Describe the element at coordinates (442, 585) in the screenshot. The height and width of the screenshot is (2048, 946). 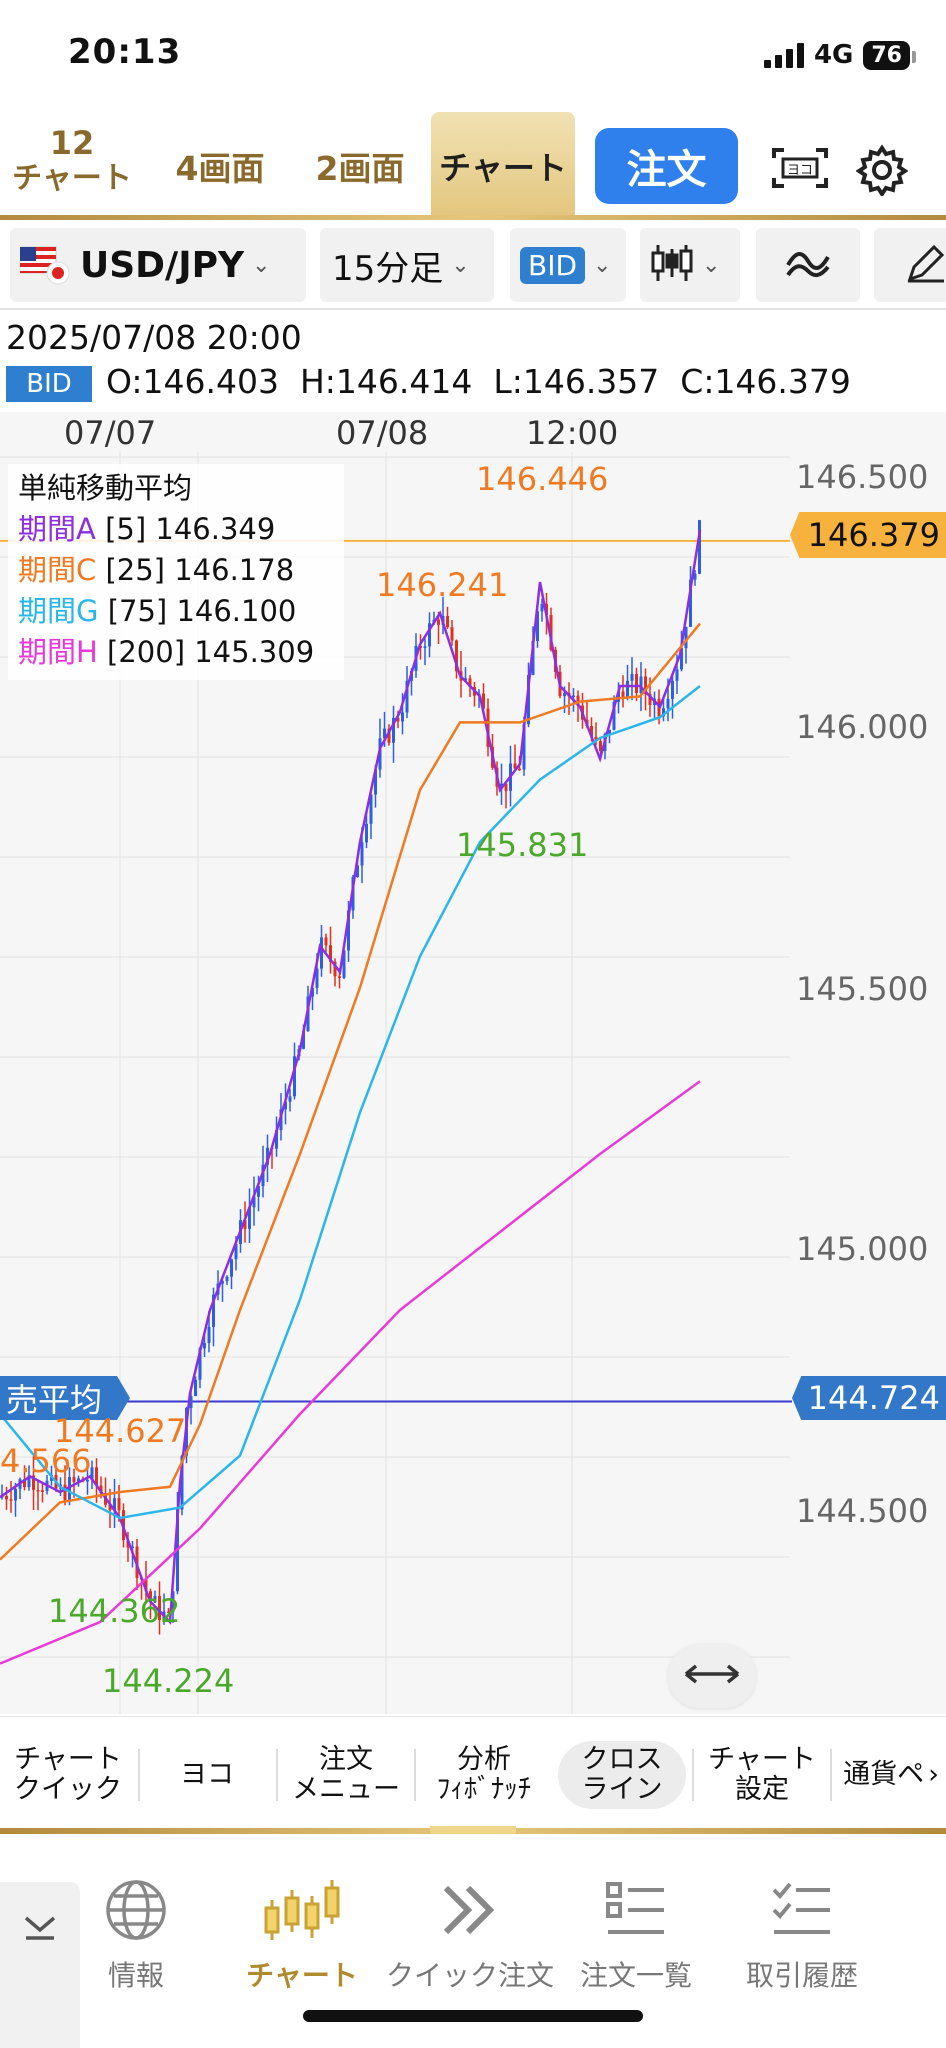
I see `mid-high-annotation: 146.241` at that location.